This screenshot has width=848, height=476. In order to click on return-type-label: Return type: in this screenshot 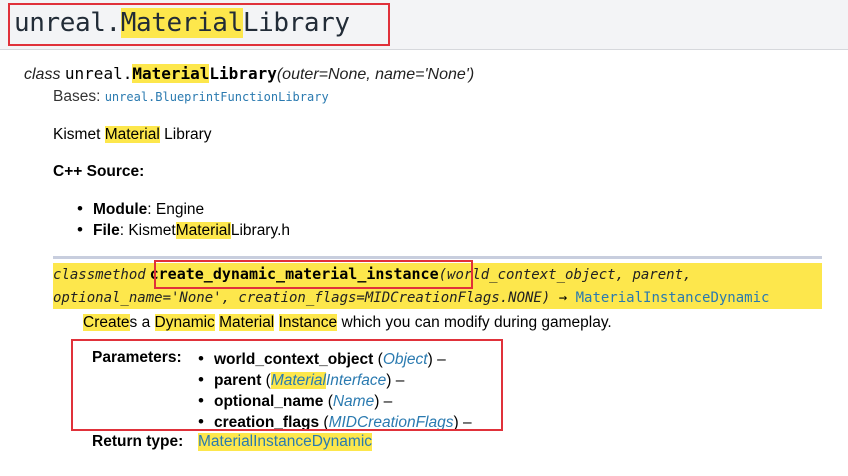, I will do `click(138, 441)`.